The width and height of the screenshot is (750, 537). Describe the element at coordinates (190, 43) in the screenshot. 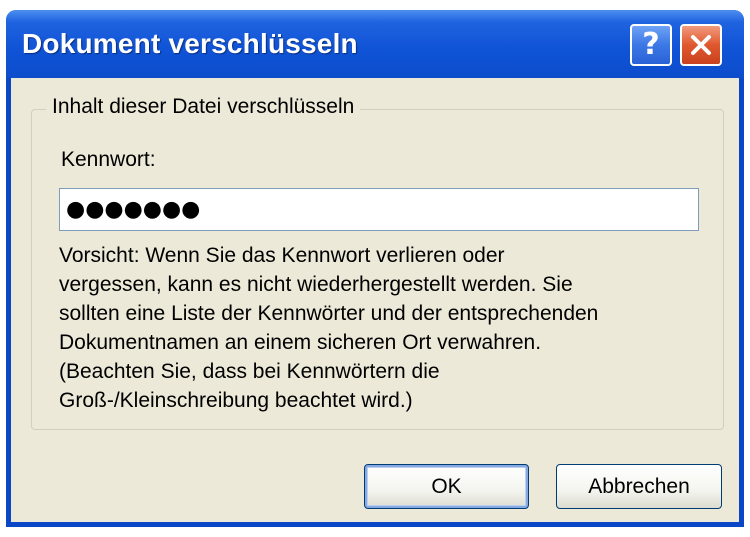

I see `window-title: Dokument verschlüsseln` at that location.